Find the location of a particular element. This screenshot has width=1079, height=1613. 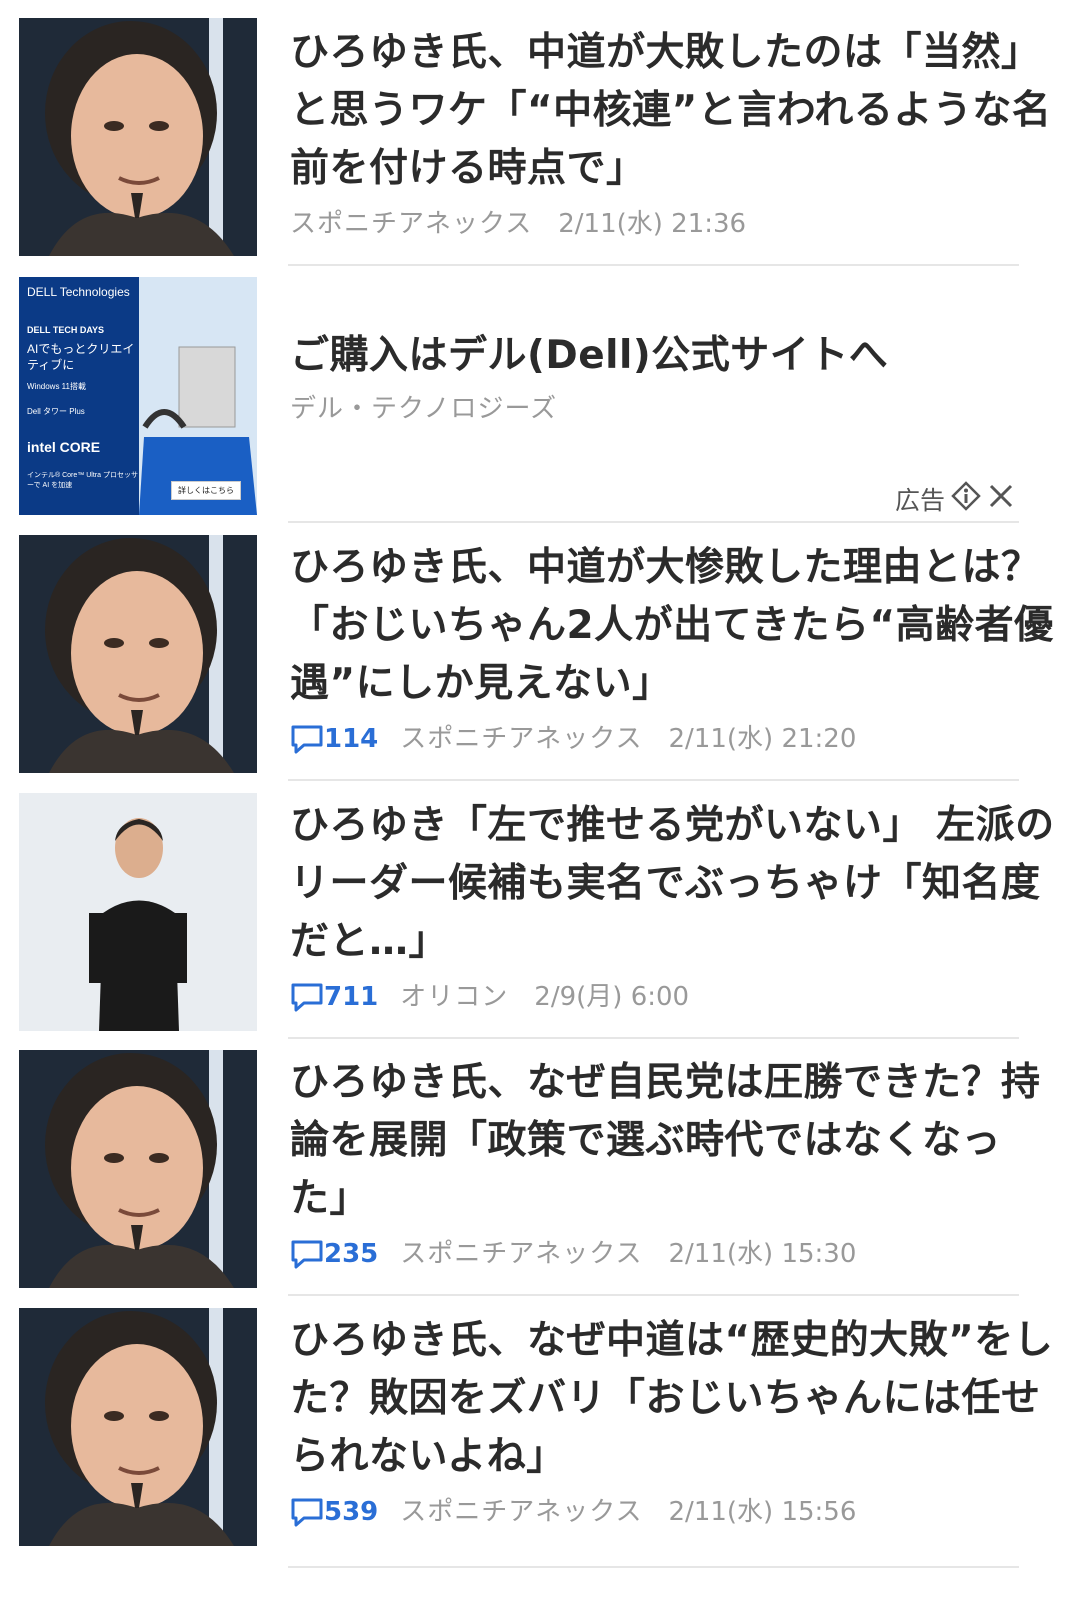

comment-count: 114 is located at coordinates (334, 739).